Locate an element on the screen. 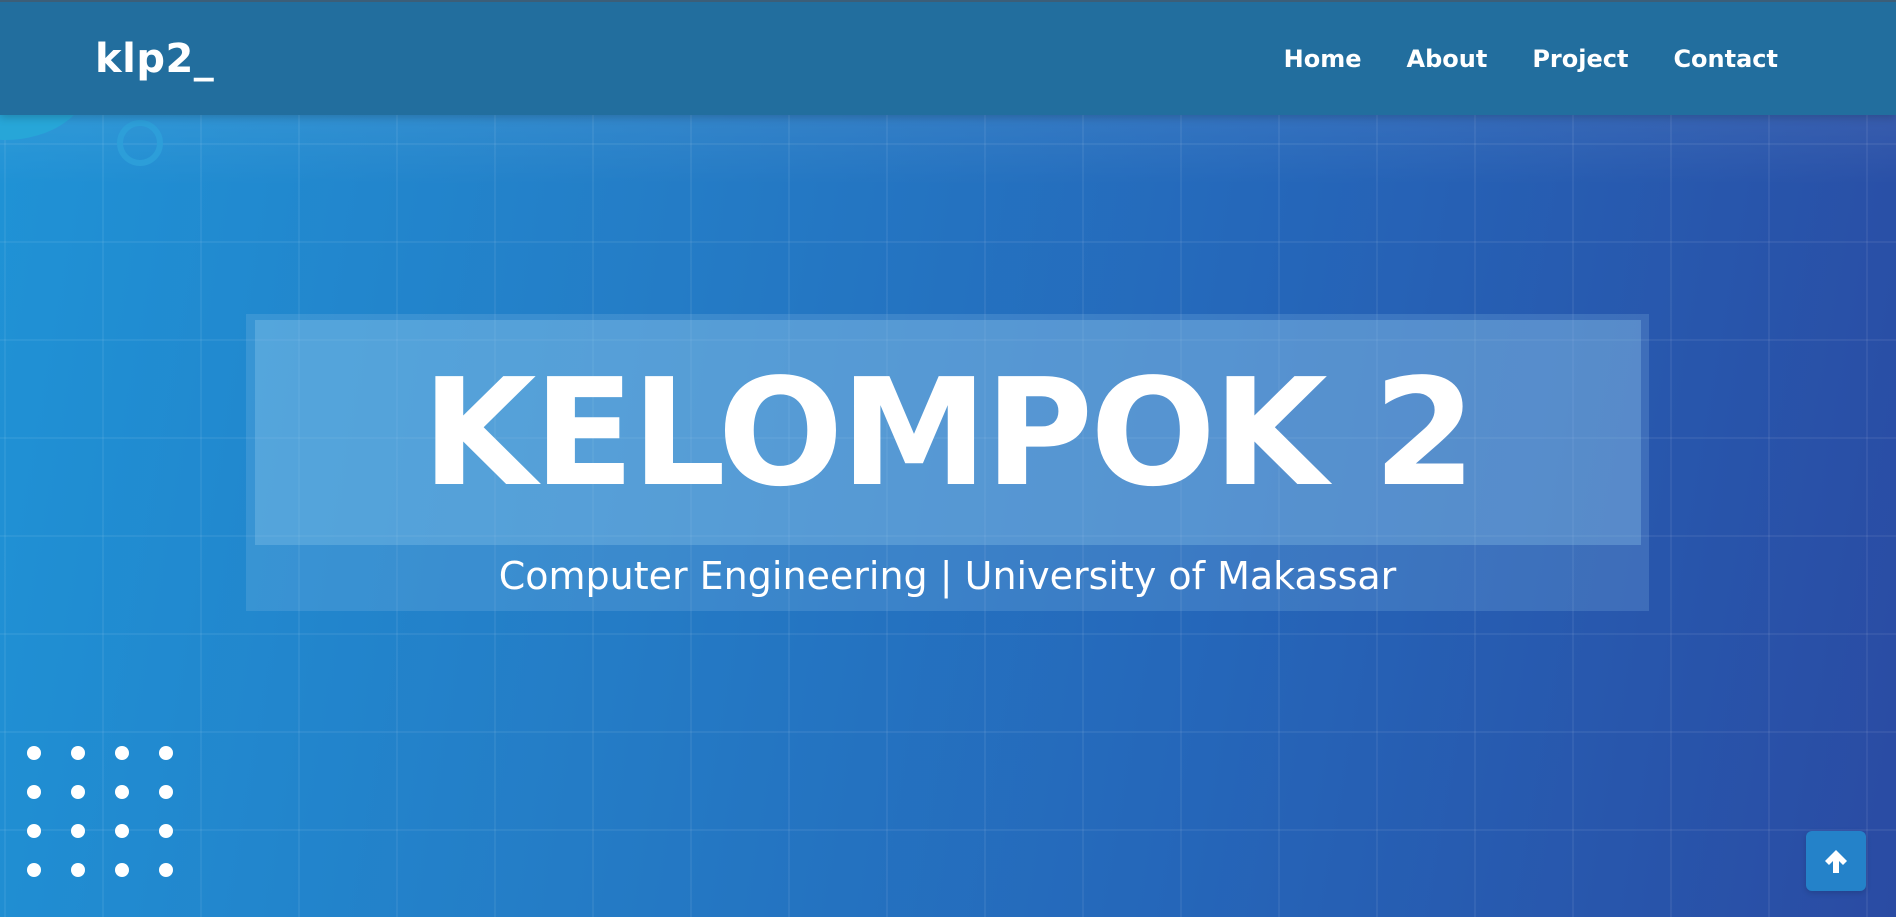 The width and height of the screenshot is (1896, 917). site-logo: klp2_ is located at coordinates (154, 59).